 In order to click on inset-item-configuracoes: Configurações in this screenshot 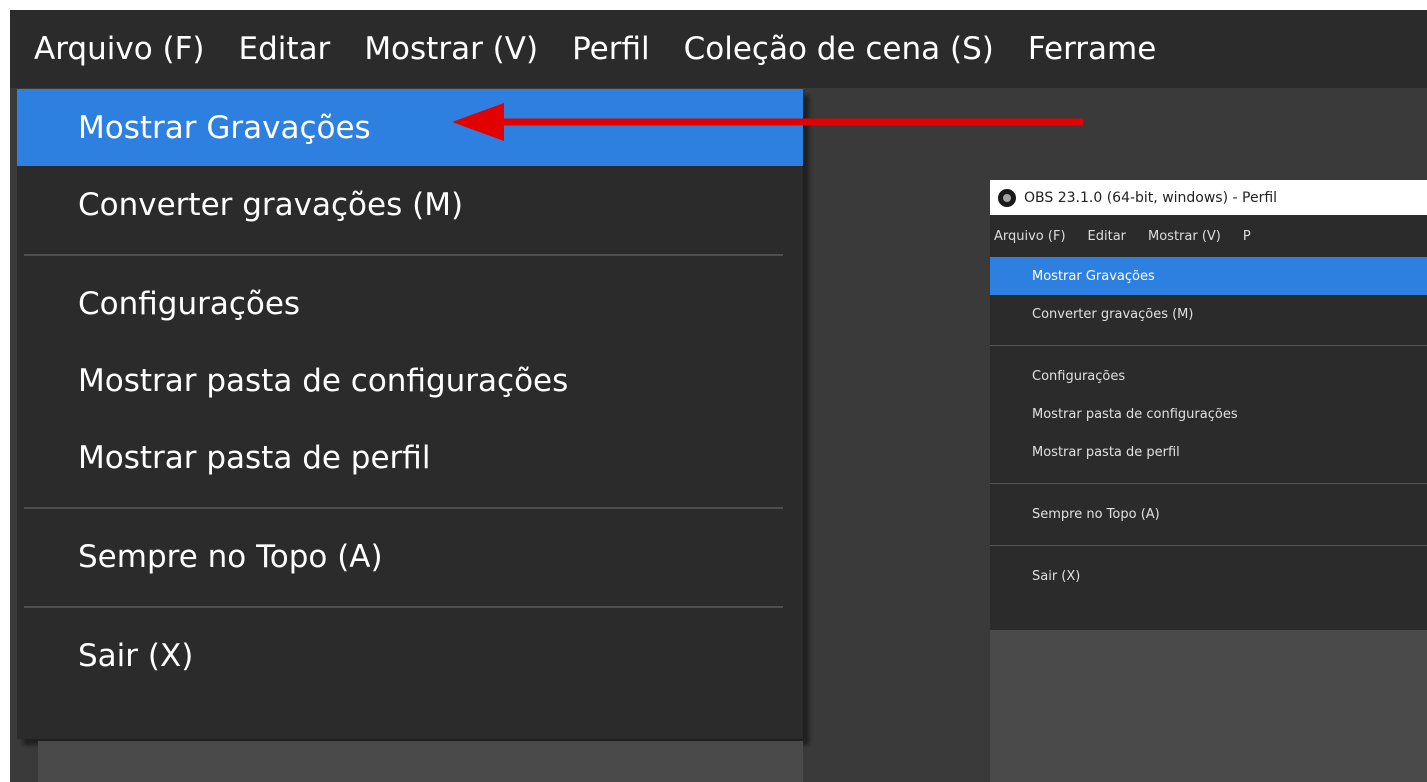, I will do `click(1208, 376)`.